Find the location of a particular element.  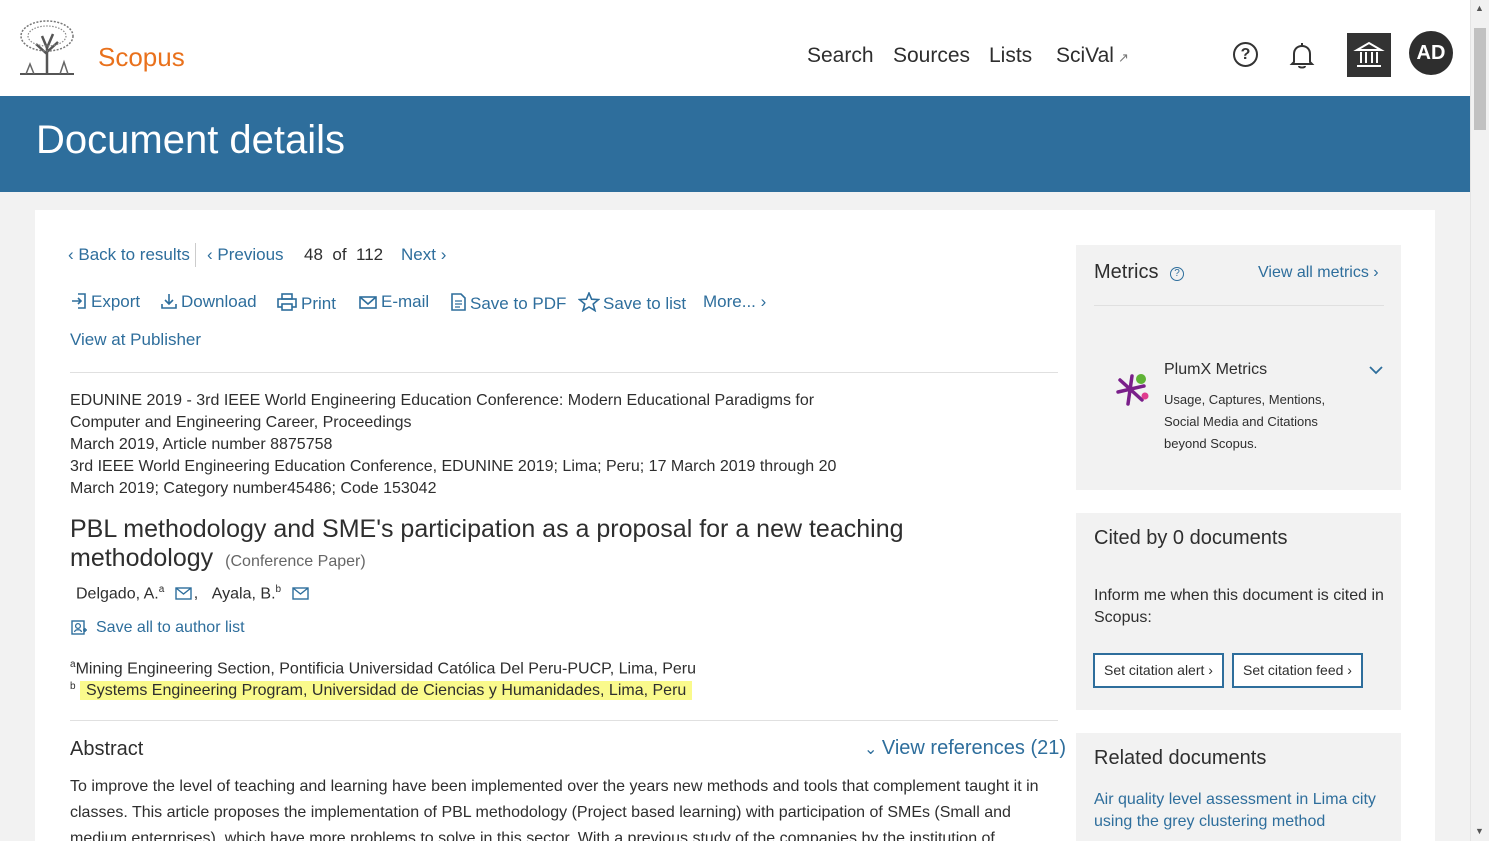

nav-lists: Lists is located at coordinates (1010, 56).